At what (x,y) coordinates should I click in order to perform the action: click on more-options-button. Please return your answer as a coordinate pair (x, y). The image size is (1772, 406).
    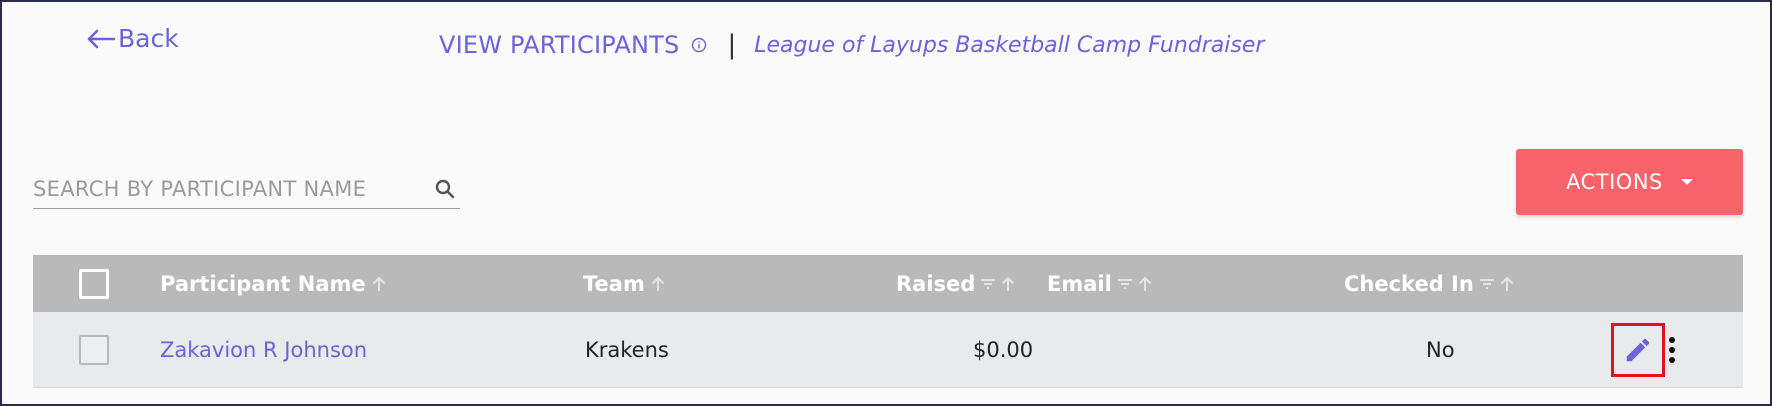
    Looking at the image, I should click on (1672, 350).